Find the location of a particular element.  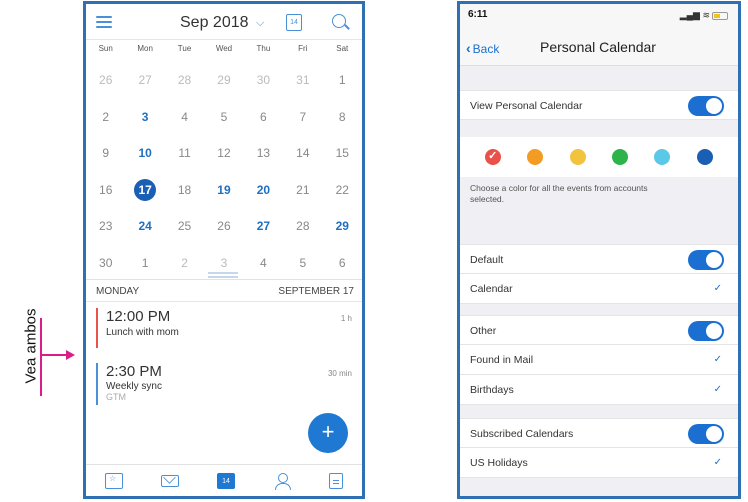

default-toggle is located at coordinates (706, 260).